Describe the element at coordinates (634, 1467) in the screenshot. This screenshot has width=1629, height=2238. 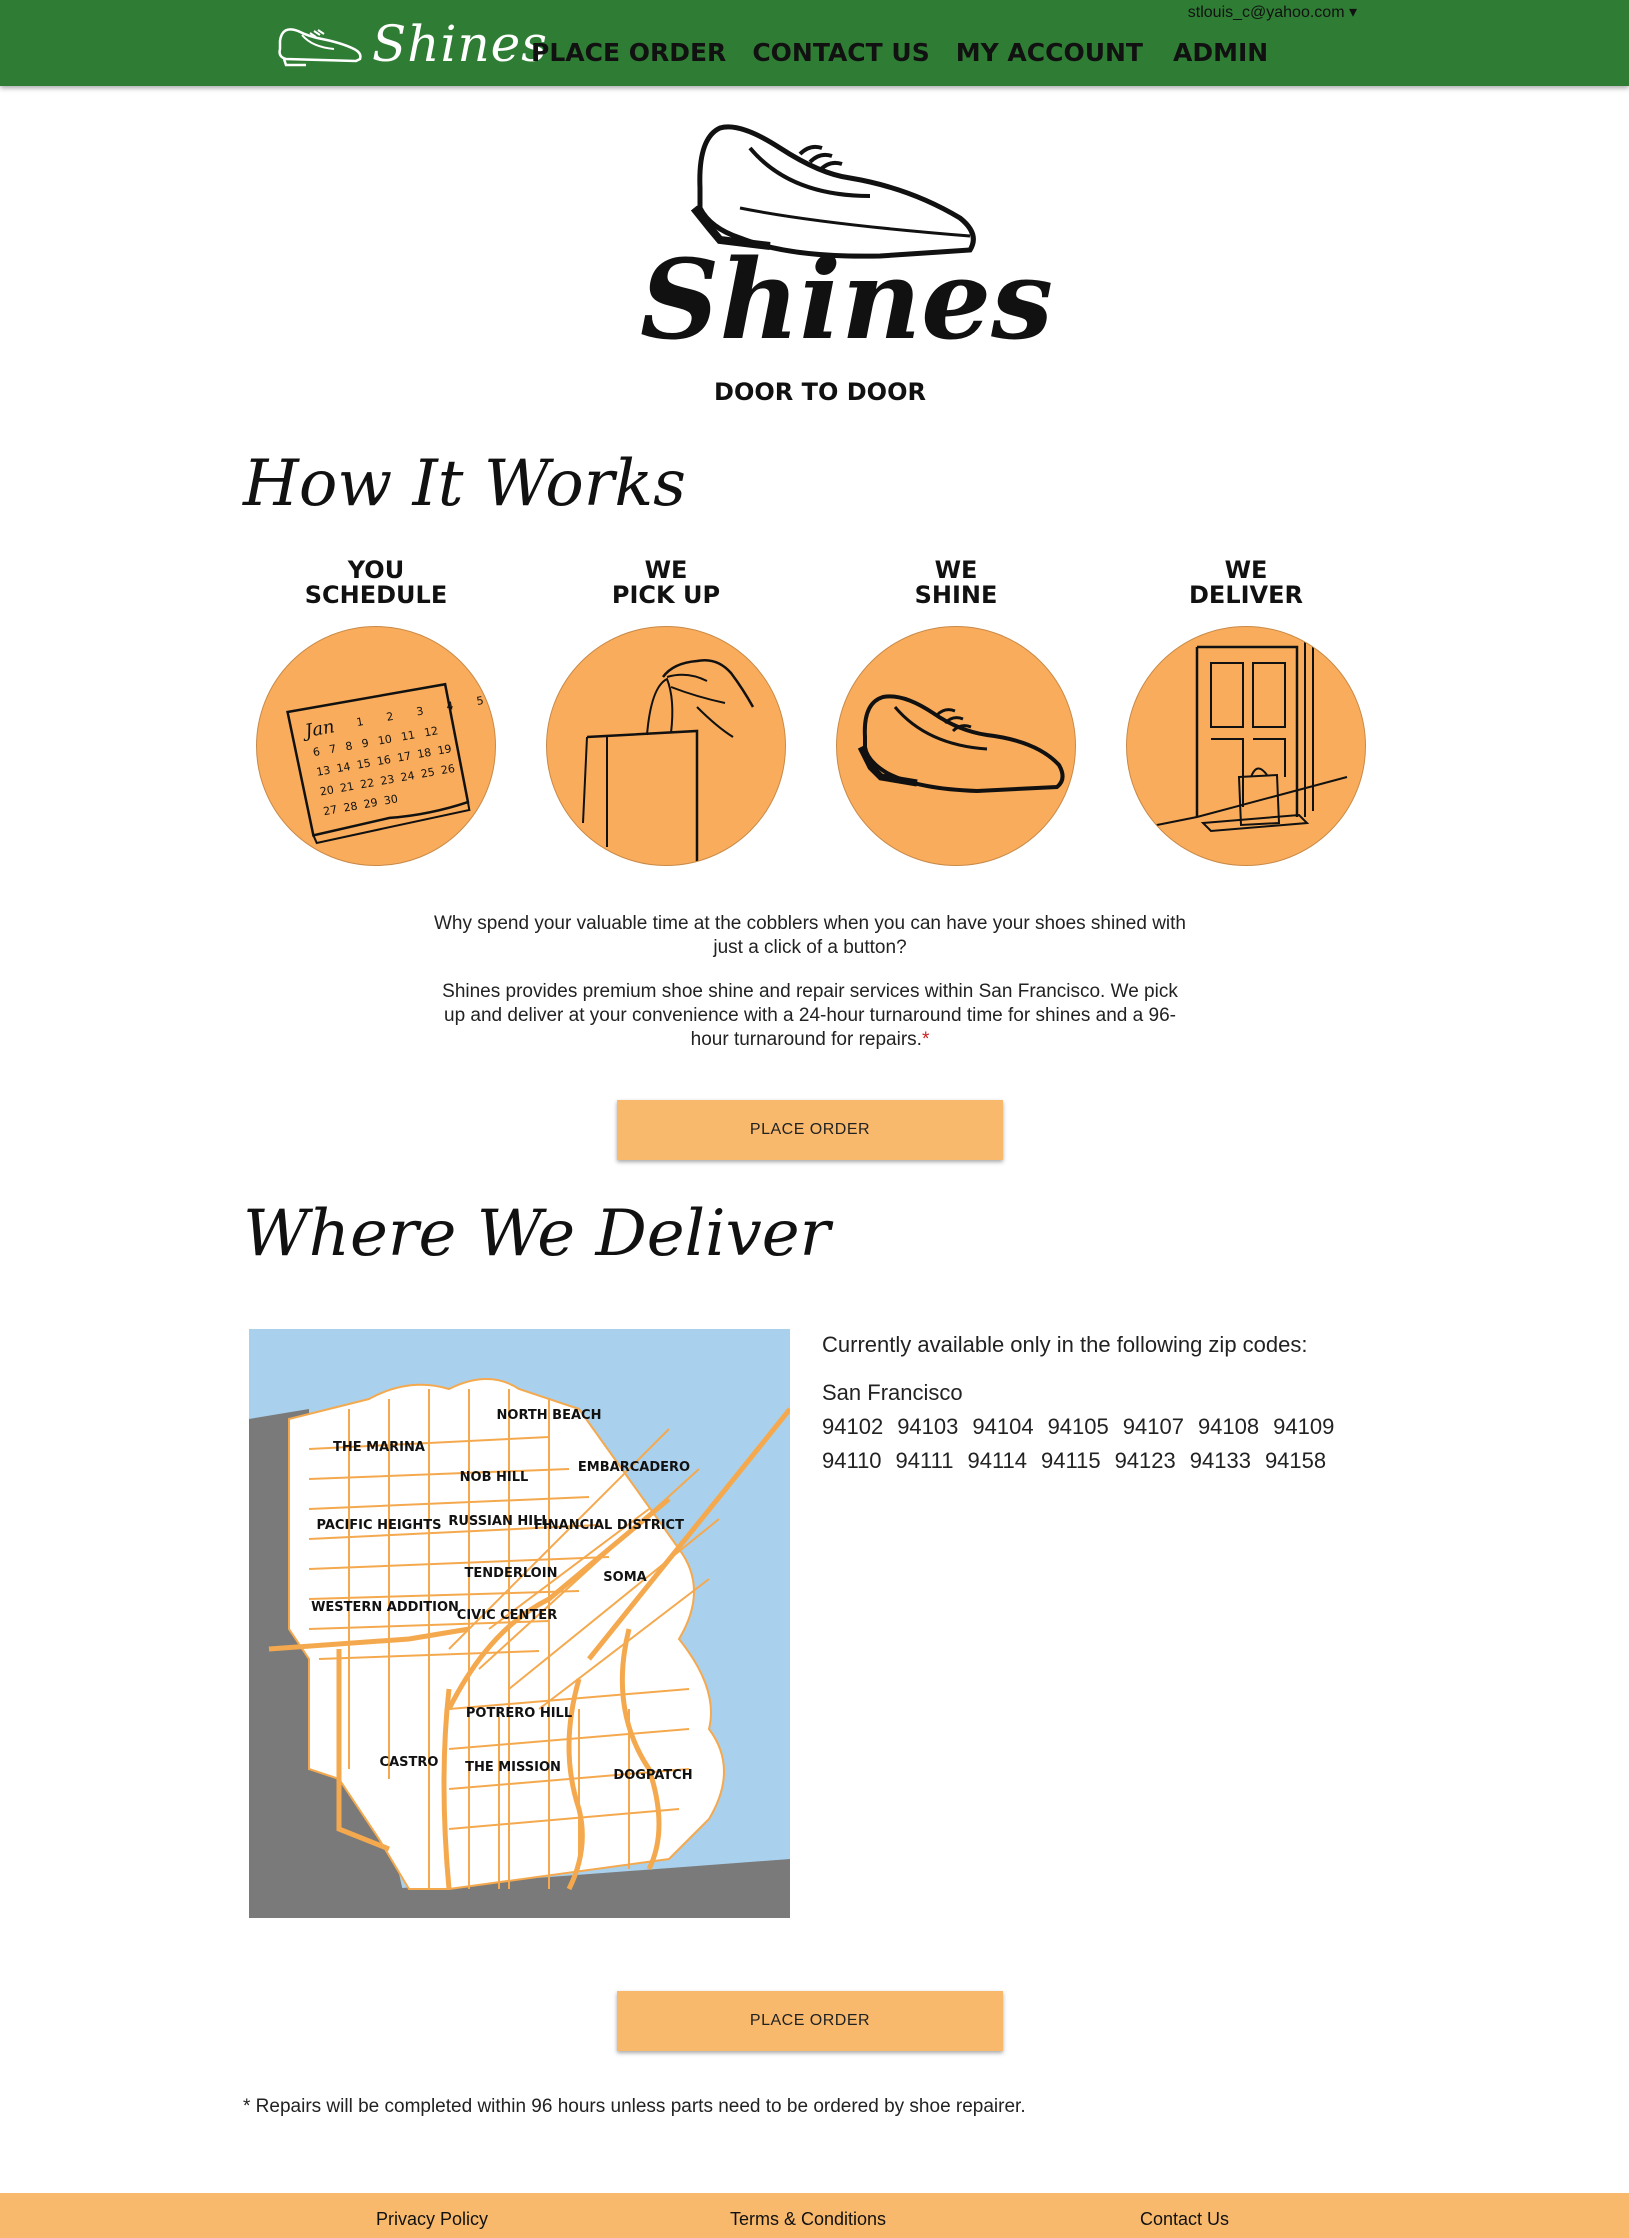
I see `svg-text: EMBARCADERO` at that location.